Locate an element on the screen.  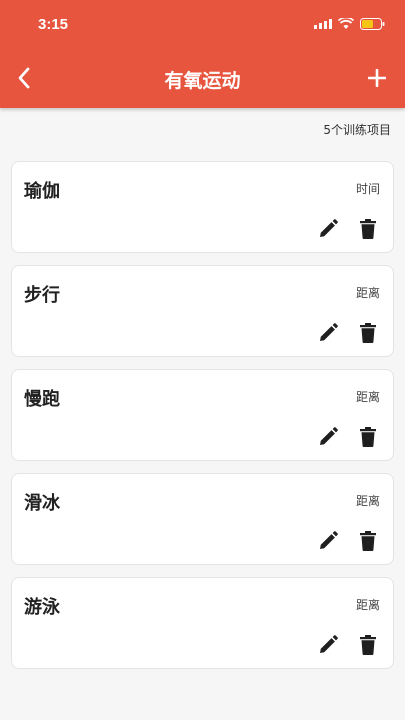
exercise-card: 瑜伽 时间 is located at coordinates (202, 207).